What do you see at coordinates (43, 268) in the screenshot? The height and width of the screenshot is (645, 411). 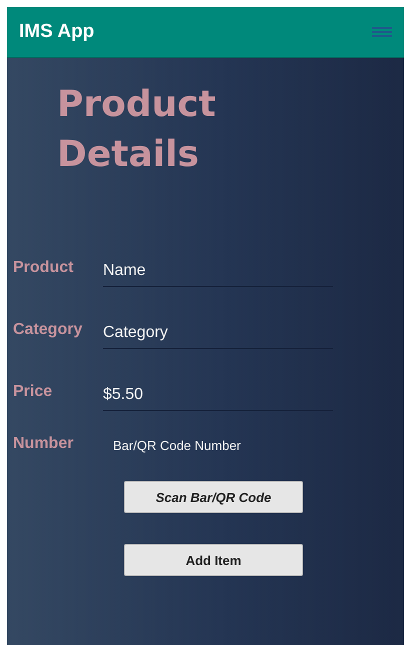 I see `field-label: Product` at bounding box center [43, 268].